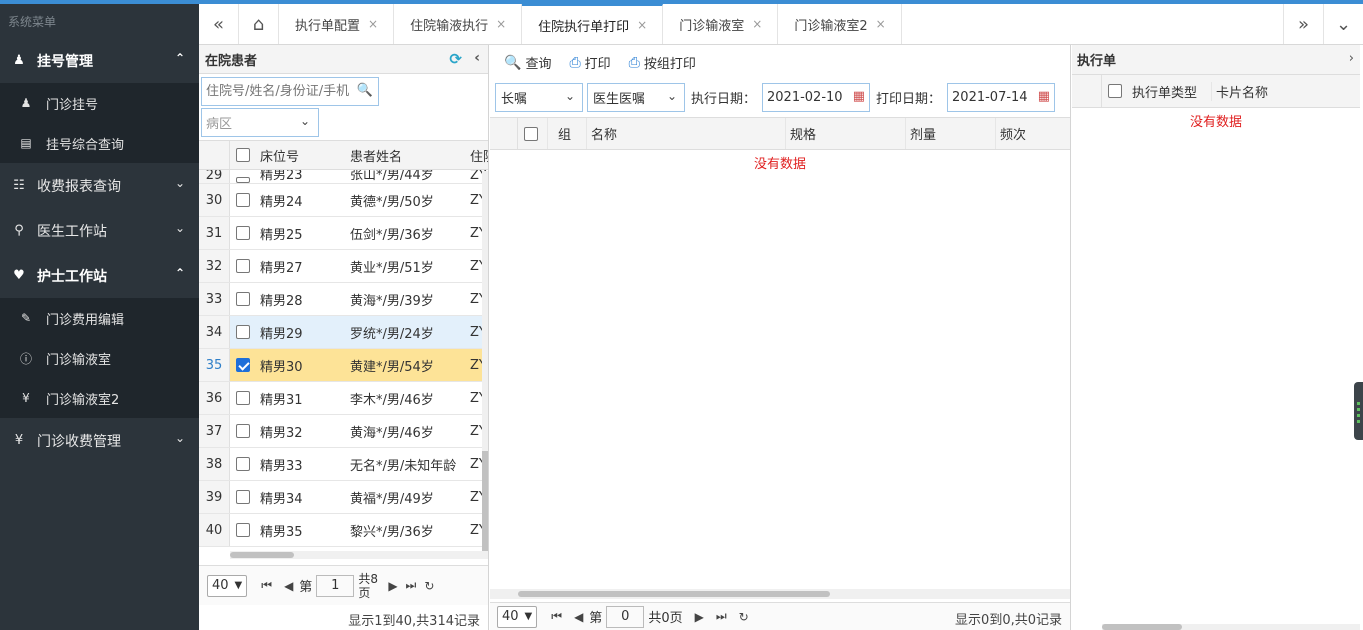 This screenshot has height=630, width=1363. Describe the element at coordinates (99, 230) in the screenshot. I see `sidebar-group-doctor-station: ⚲ 医生工作站 ⌄` at that location.